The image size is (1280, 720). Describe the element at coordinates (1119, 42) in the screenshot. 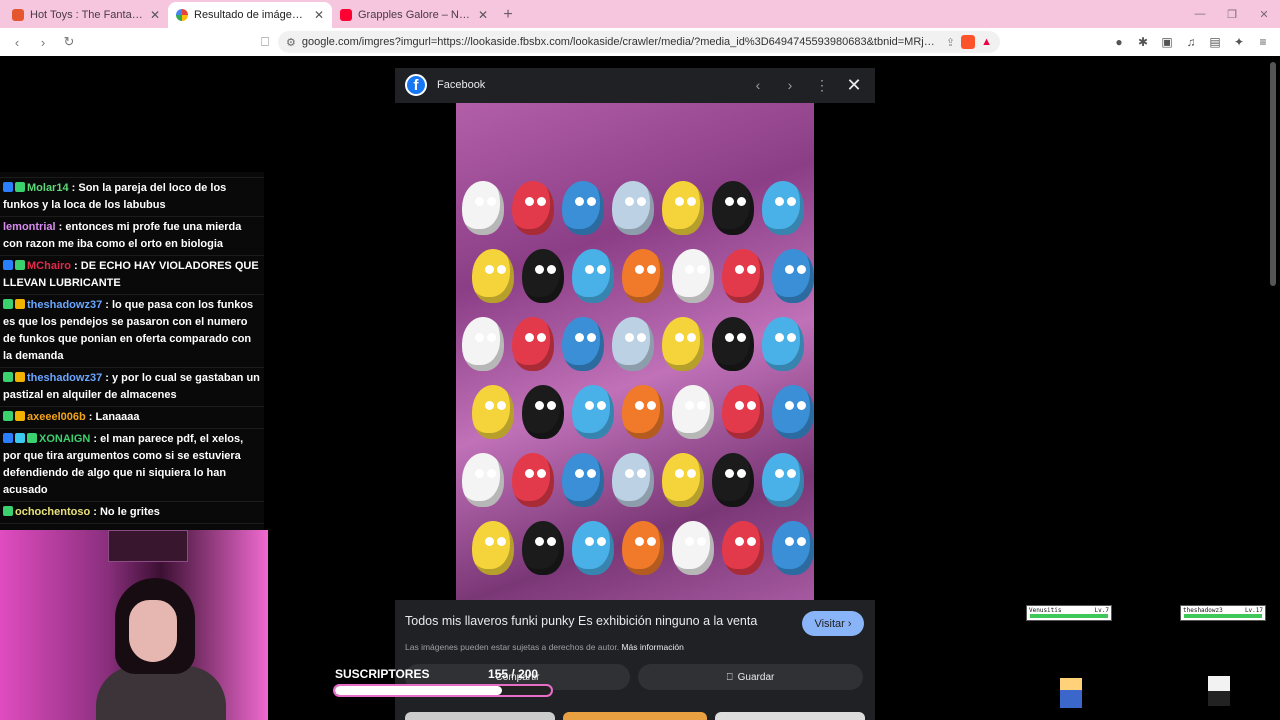

I see `vpn-icon: ●` at that location.